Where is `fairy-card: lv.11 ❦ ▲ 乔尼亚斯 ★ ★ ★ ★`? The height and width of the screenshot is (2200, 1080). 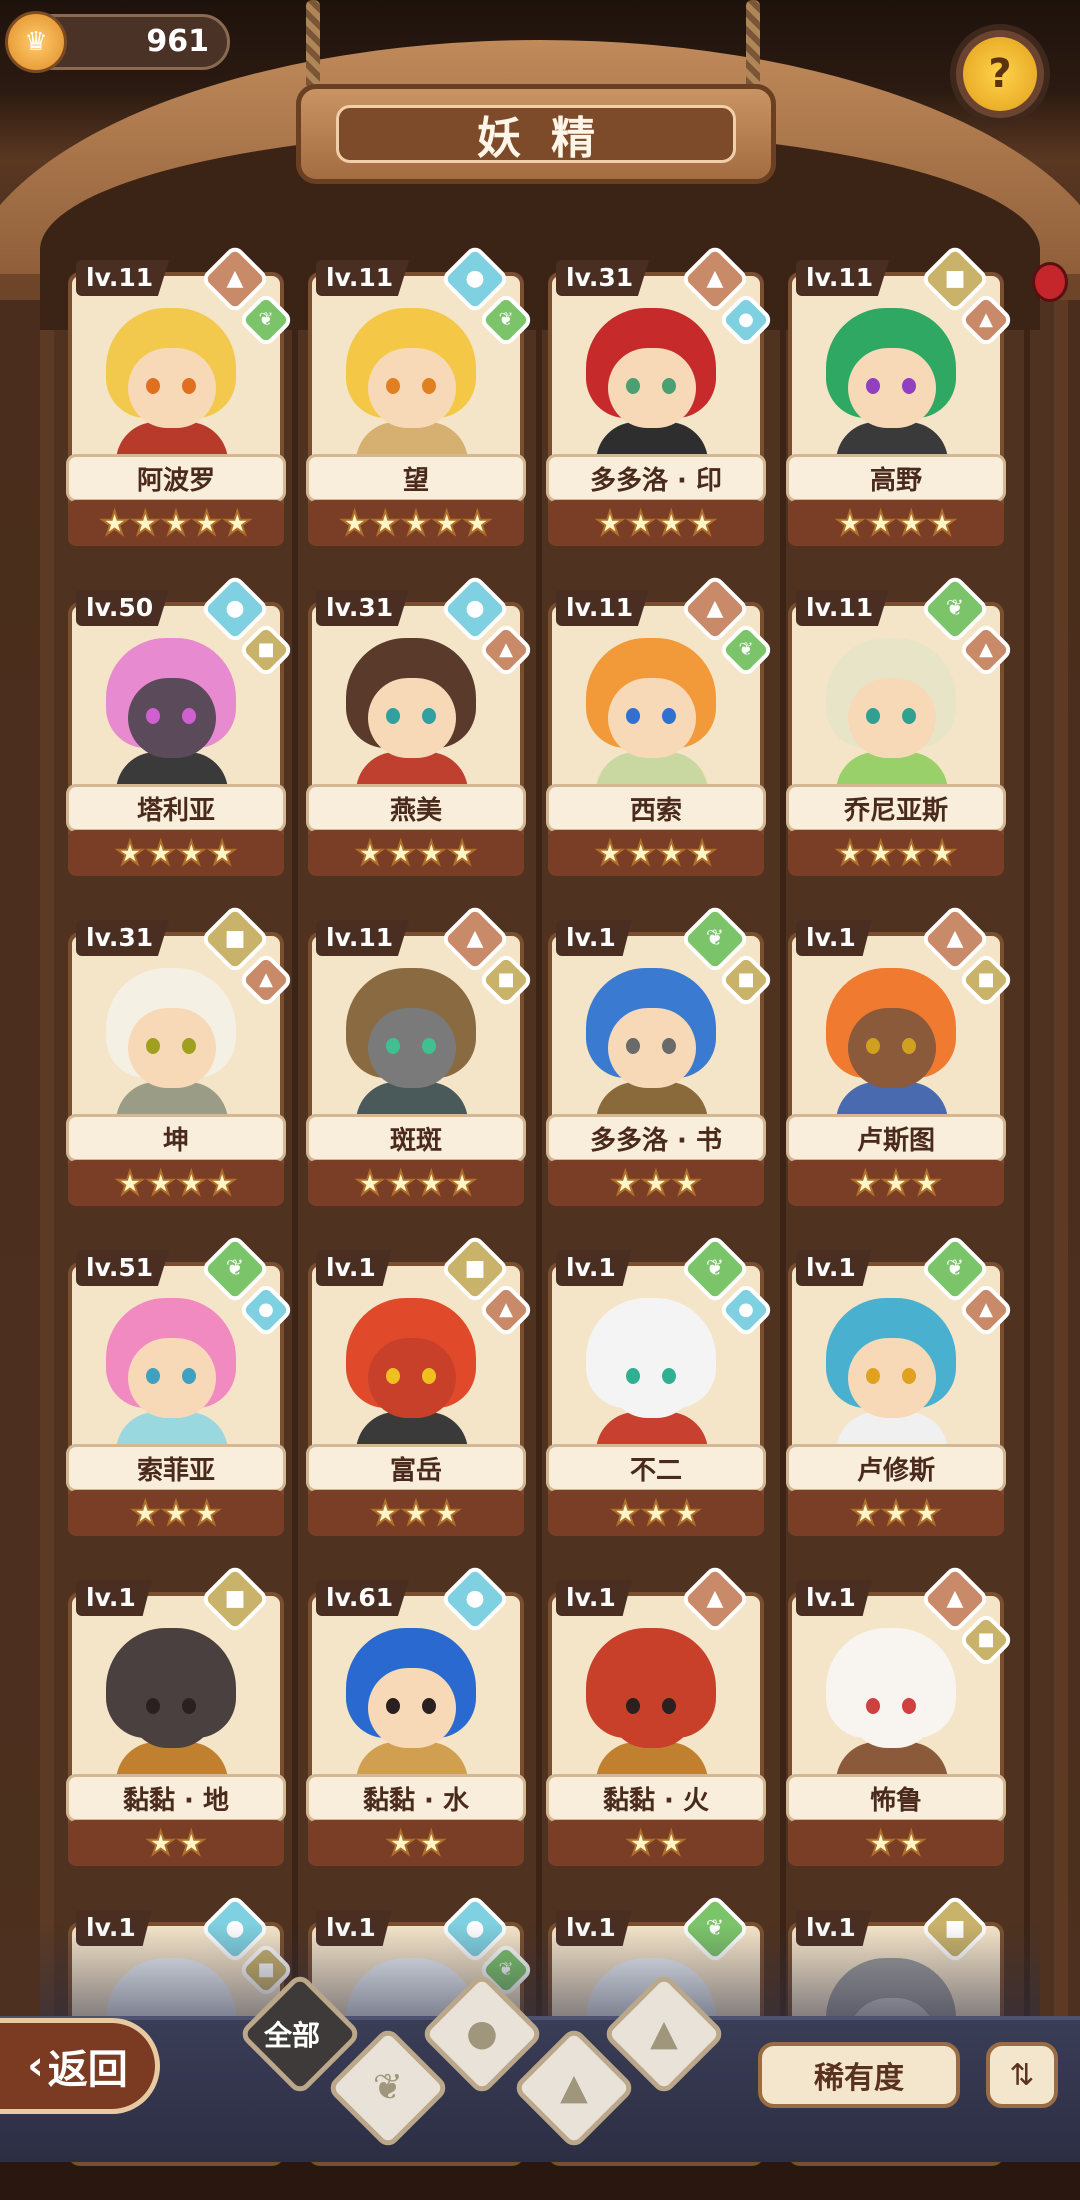 fairy-card: lv.11 ❦ ▲ 乔尼亚斯 ★ ★ ★ ★ is located at coordinates (898, 726).